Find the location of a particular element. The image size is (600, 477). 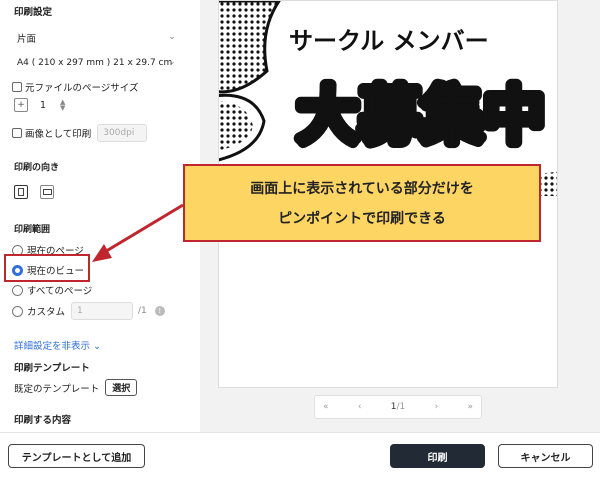

callout-line-1: 画面上に表示されている部分だけを is located at coordinates (362, 189).